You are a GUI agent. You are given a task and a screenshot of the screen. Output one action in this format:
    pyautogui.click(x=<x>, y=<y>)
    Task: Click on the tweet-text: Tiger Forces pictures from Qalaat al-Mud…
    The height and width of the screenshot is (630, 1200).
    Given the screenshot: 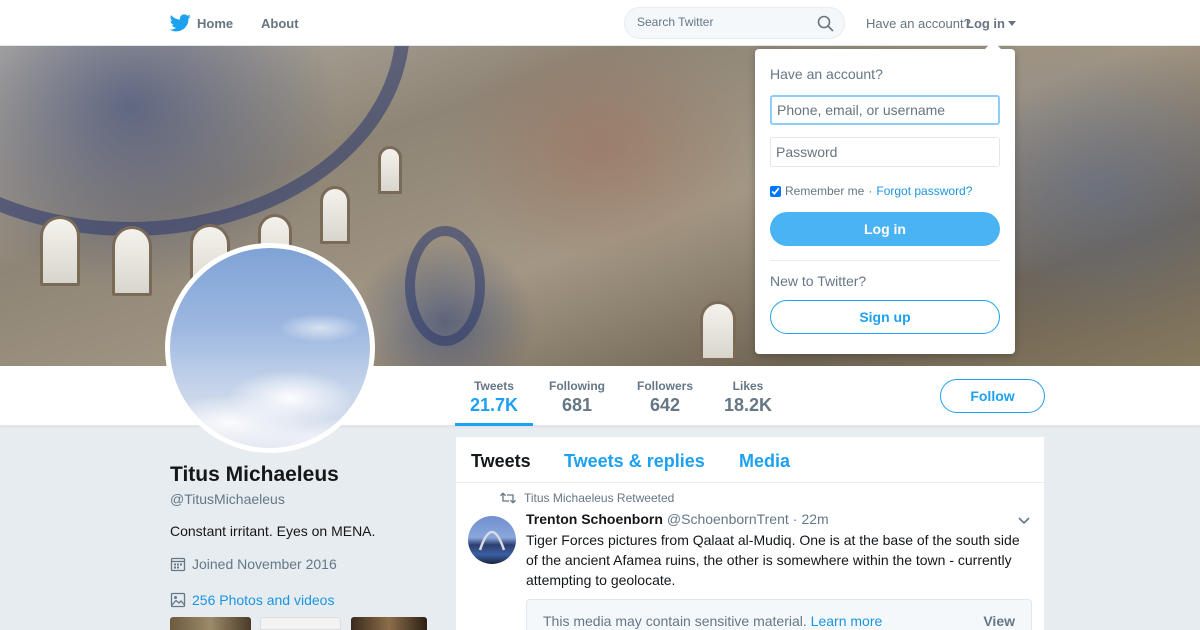 What is the action you would take?
    pyautogui.click(x=773, y=560)
    